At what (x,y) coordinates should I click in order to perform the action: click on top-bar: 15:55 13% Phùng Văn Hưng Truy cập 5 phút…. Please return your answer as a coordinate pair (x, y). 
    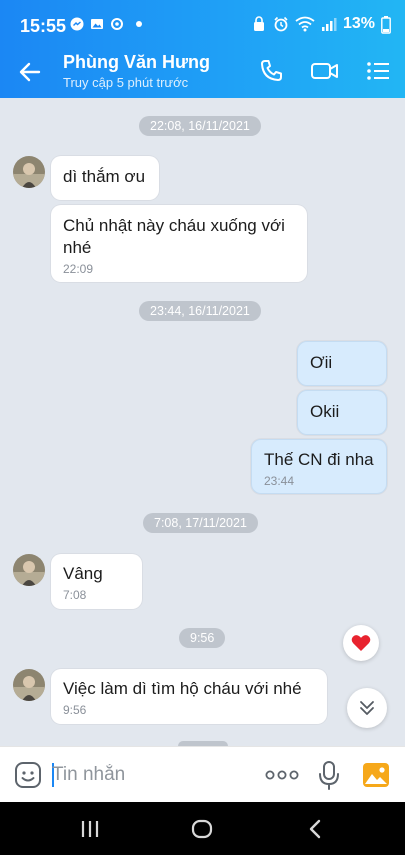
    Looking at the image, I should click on (202, 49).